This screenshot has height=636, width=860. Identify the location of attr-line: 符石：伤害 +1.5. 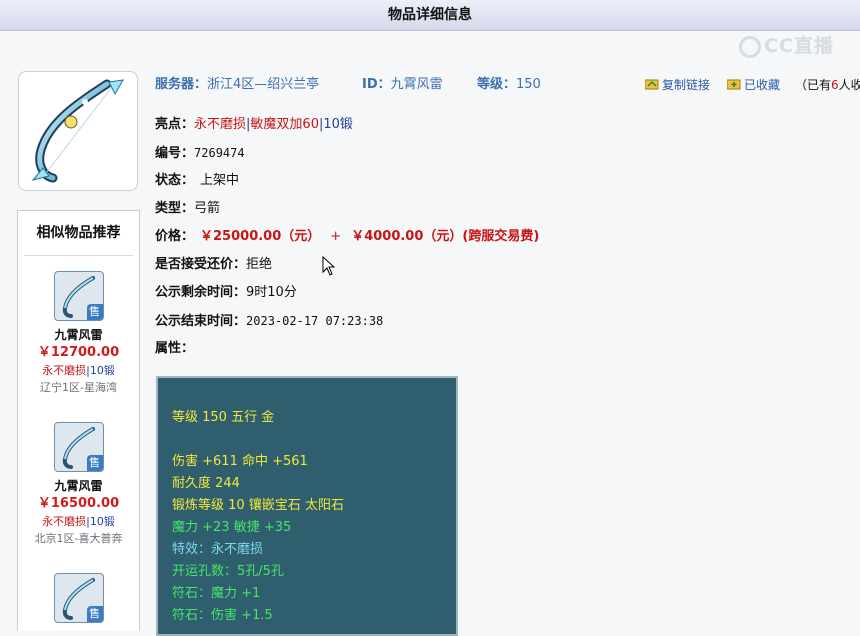
(222, 615).